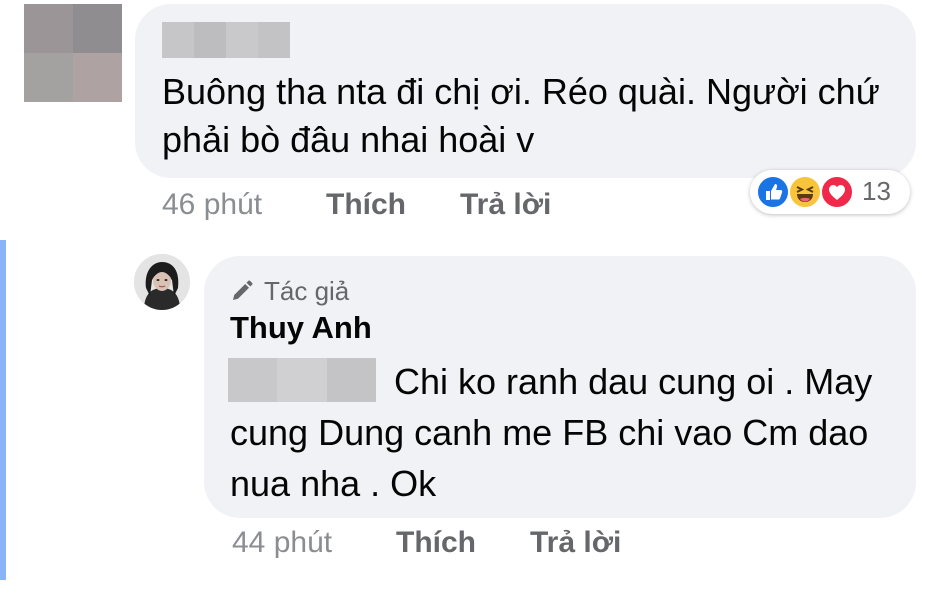 This screenshot has width=945, height=616. What do you see at coordinates (773, 192) in the screenshot?
I see `like-icon` at bounding box center [773, 192].